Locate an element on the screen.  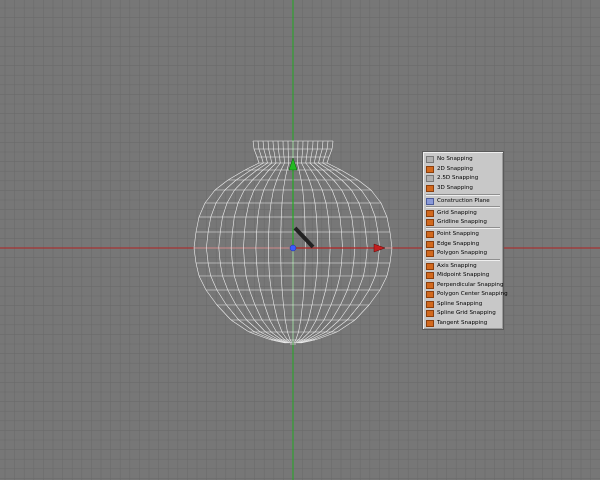
menu-item-tangent-snap: Tangent Snapping is located at coordinates (463, 323).